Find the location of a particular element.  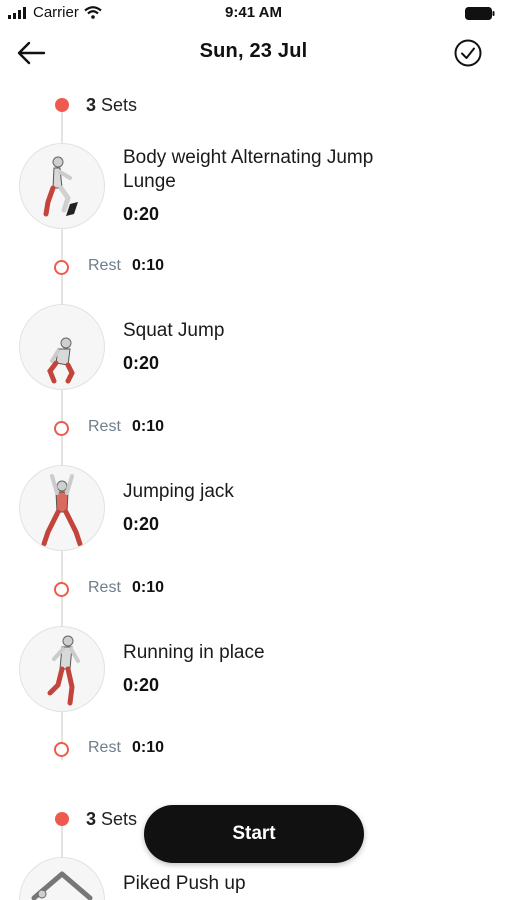

jumping-jack-figure-icon is located at coordinates (62, 510).